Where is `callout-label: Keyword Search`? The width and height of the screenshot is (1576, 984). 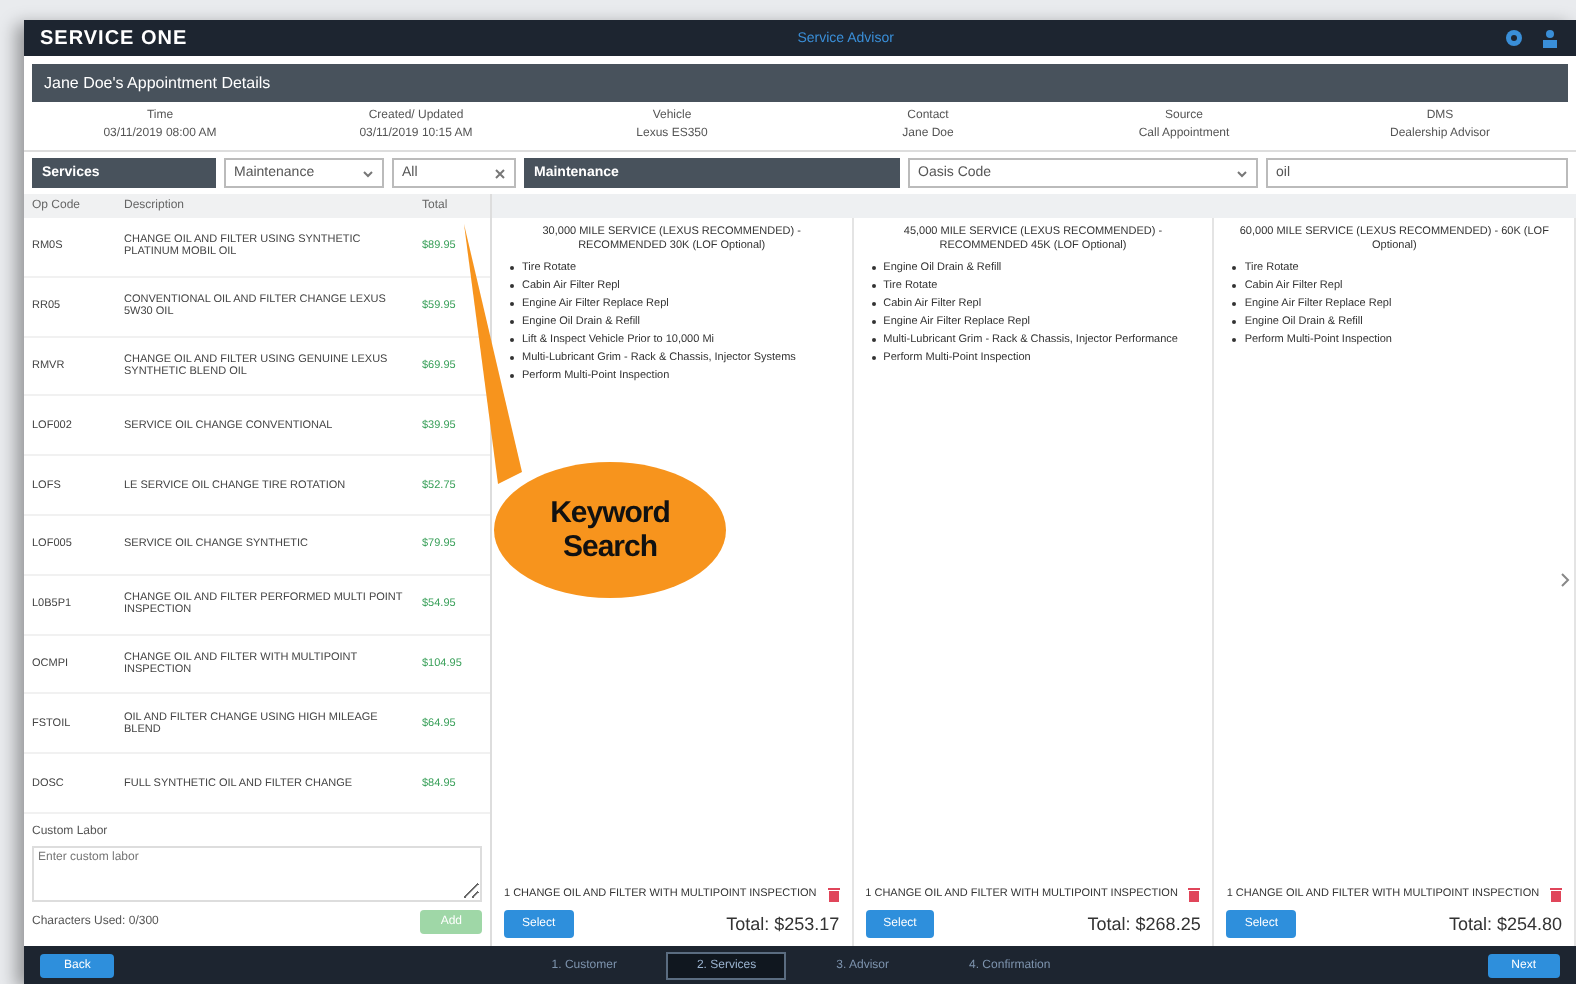 callout-label: Keyword Search is located at coordinates (610, 530).